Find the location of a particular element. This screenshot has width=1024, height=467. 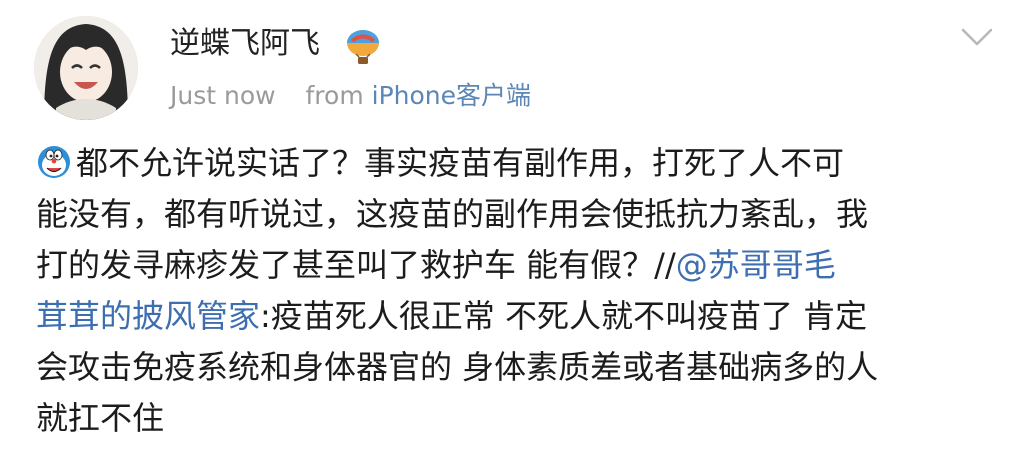

post-line: 茸茸的披风管家:疫苗死人很正常 不死人就不叫疫苗了 肯定 is located at coordinates (516, 316).